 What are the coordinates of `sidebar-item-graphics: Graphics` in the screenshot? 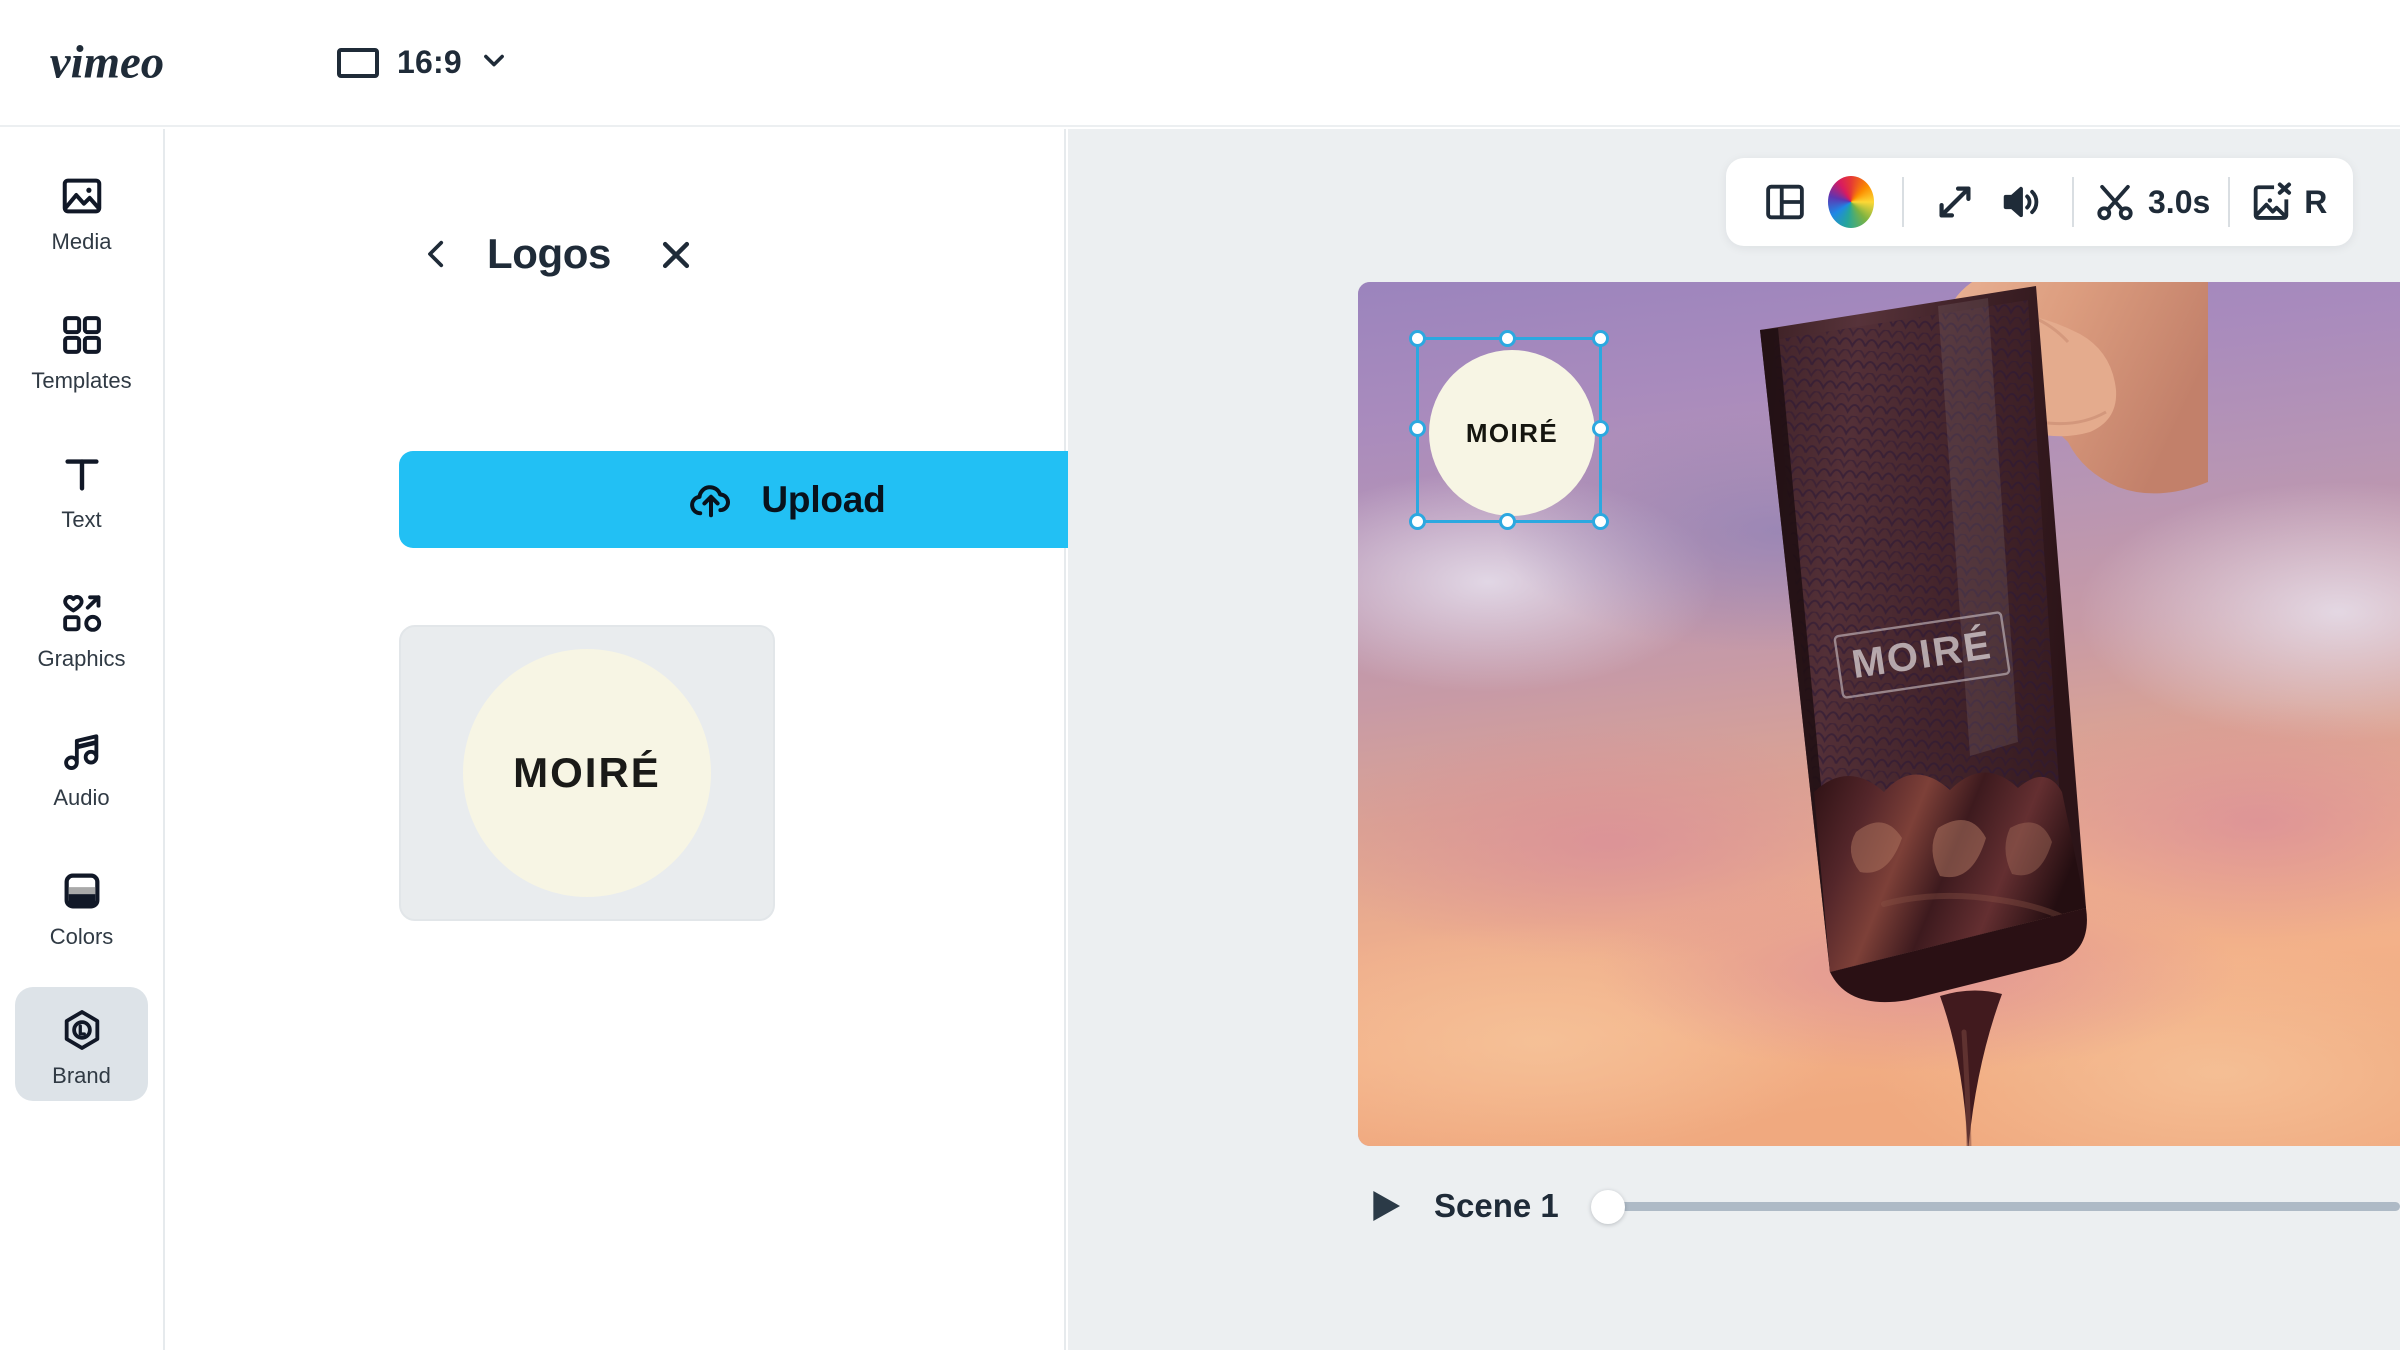 It's located at (81, 627).